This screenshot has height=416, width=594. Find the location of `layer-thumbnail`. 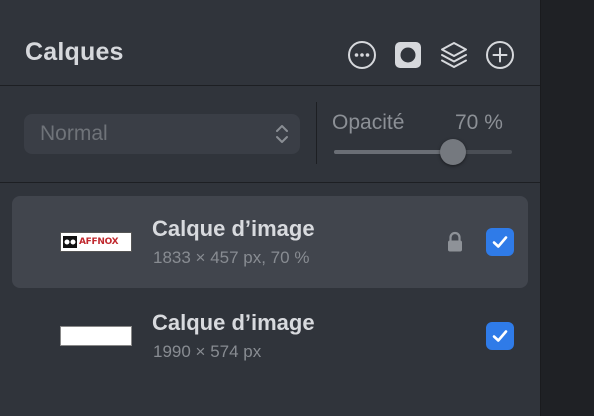

layer-thumbnail is located at coordinates (96, 336).